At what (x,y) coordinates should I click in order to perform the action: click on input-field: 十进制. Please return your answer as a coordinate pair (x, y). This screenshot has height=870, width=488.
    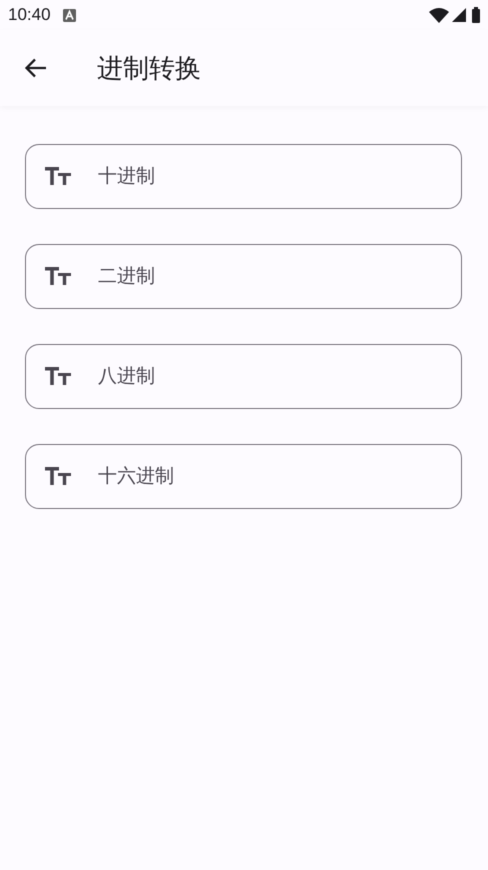
    Looking at the image, I should click on (243, 176).